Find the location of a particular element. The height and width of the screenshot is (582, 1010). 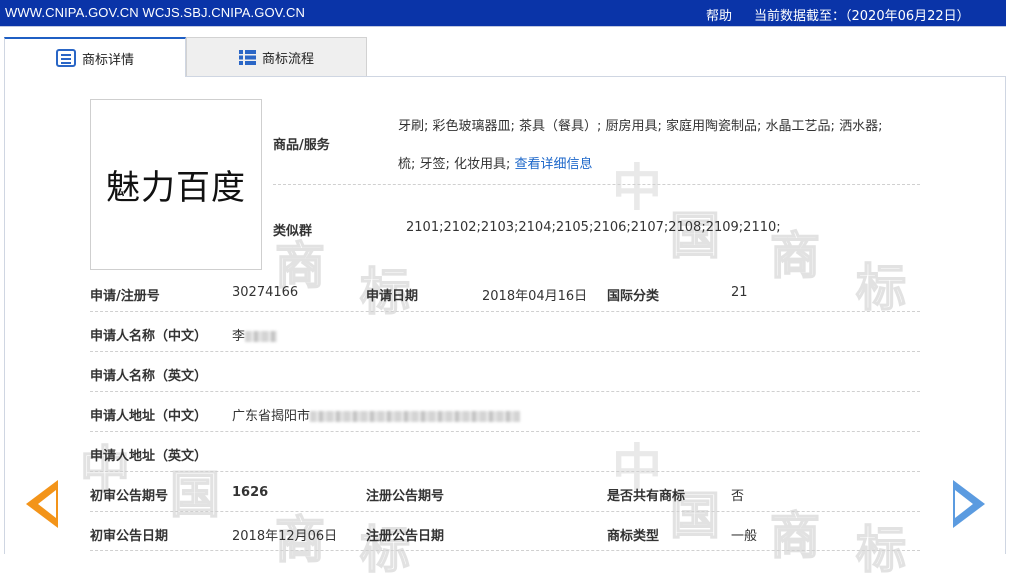

shared-label: 是否共有商标 is located at coordinates (646, 496).